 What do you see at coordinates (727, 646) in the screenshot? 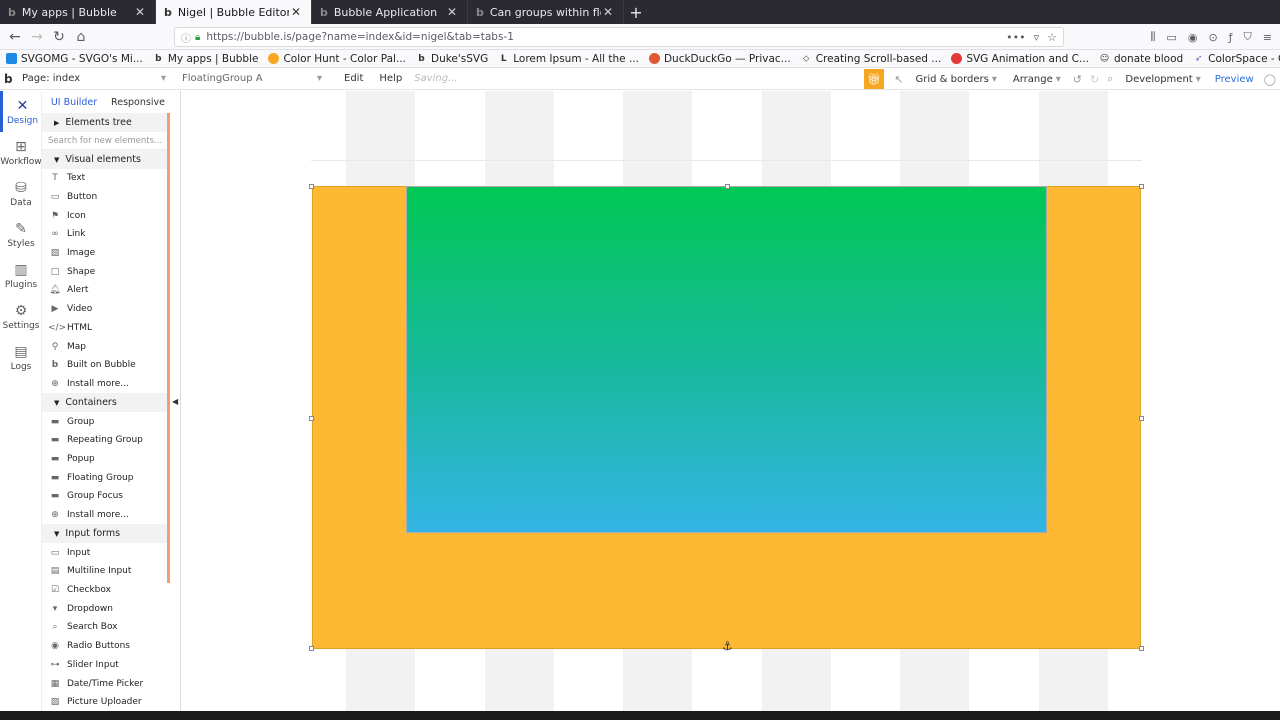
I see `anchor-icon: ⚓︎` at bounding box center [727, 646].